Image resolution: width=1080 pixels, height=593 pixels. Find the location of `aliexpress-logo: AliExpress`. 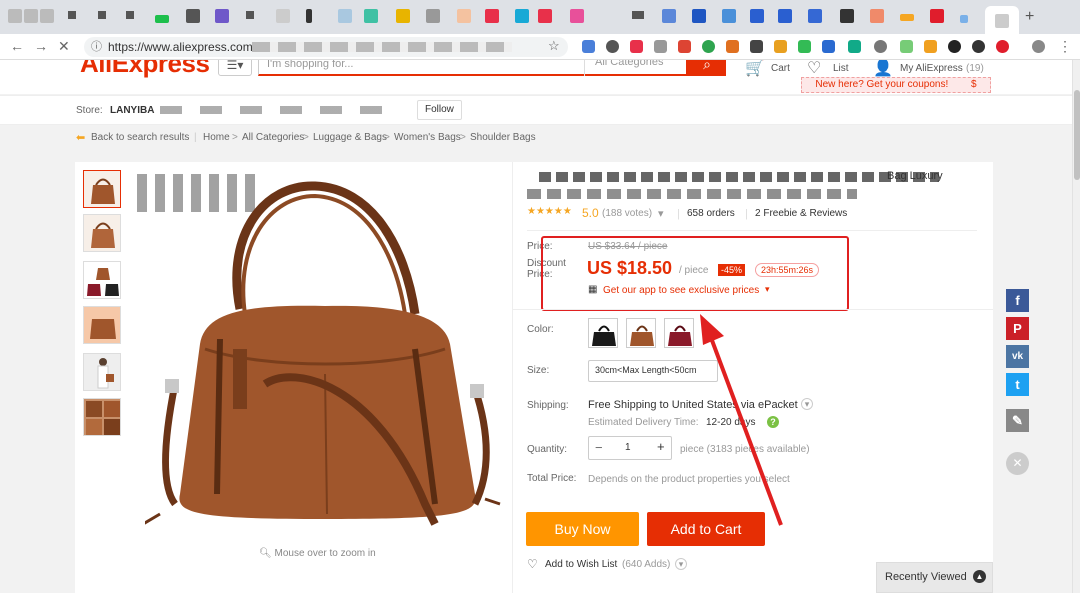

aliexpress-logo: AliExpress is located at coordinates (145, 69).